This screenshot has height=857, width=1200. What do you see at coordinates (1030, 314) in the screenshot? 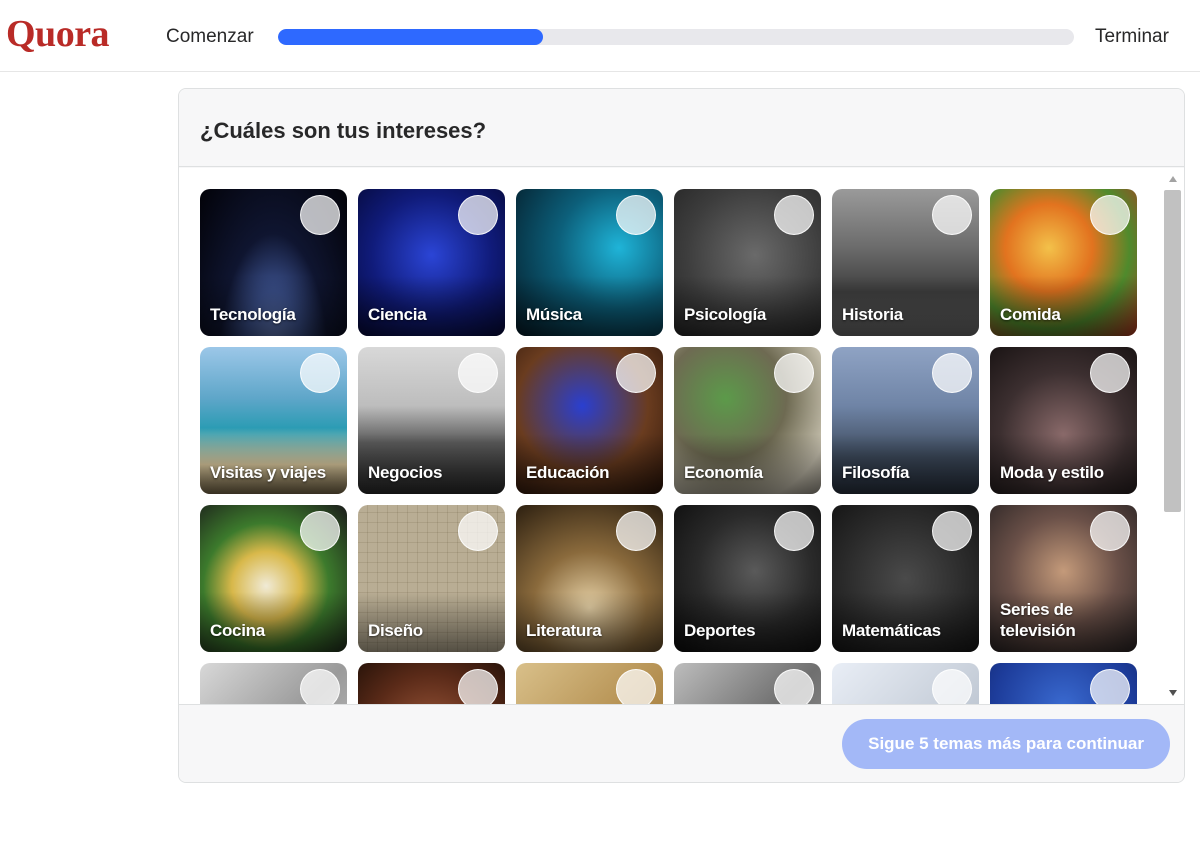
I see `topic-label: Comida` at bounding box center [1030, 314].